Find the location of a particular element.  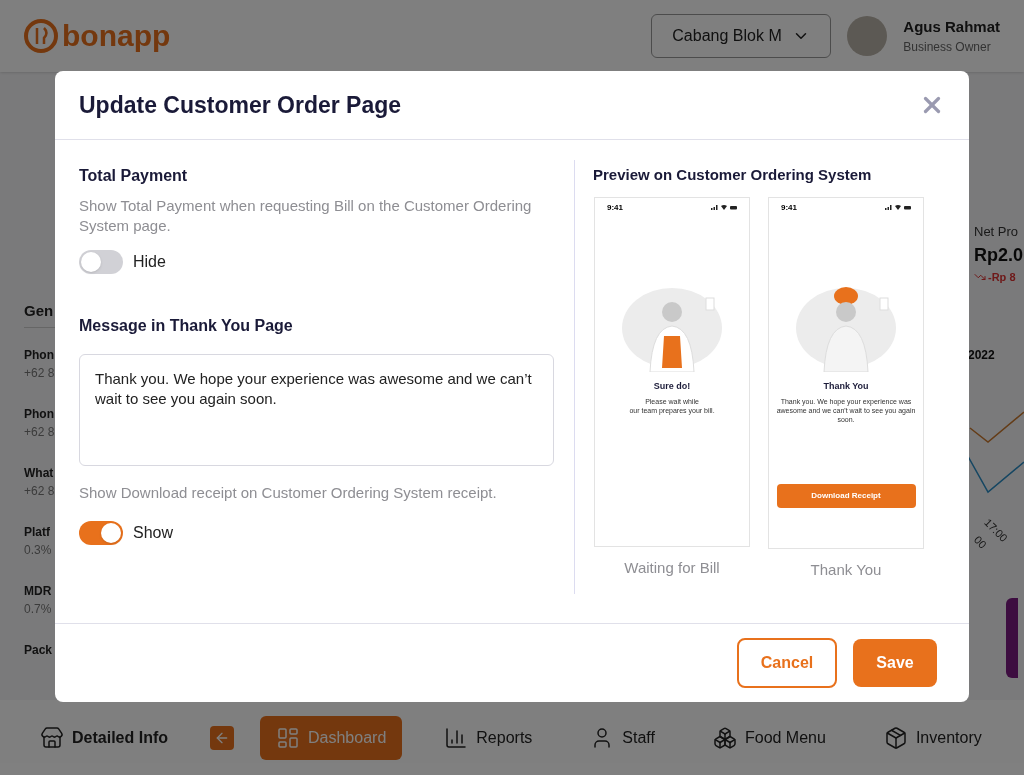

user-role: Business Owner is located at coordinates (947, 48).